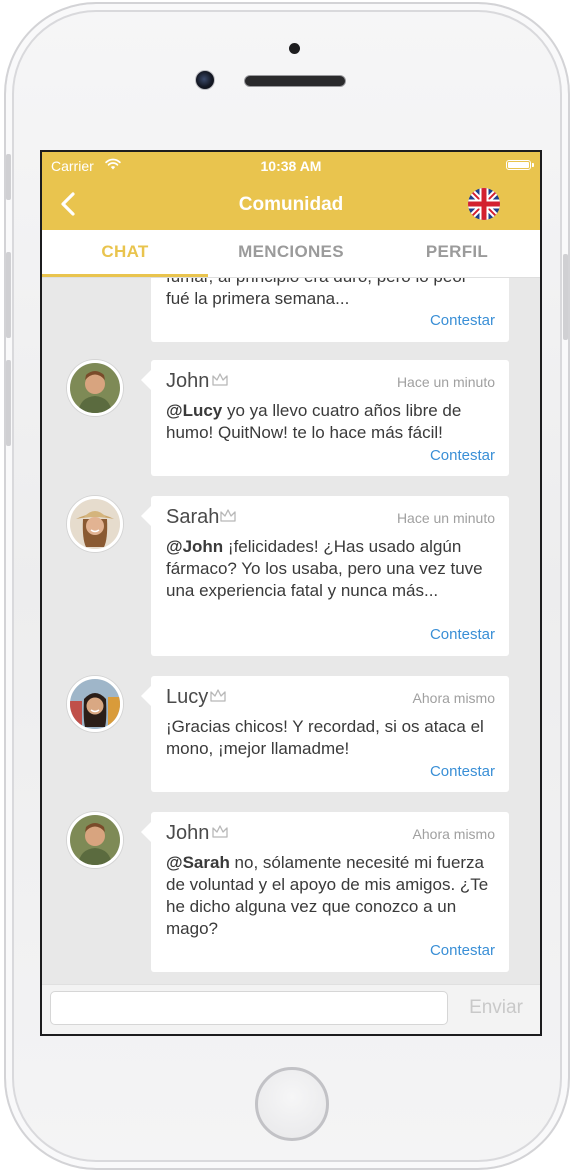  What do you see at coordinates (8, 177) in the screenshot?
I see `mute-switch` at bounding box center [8, 177].